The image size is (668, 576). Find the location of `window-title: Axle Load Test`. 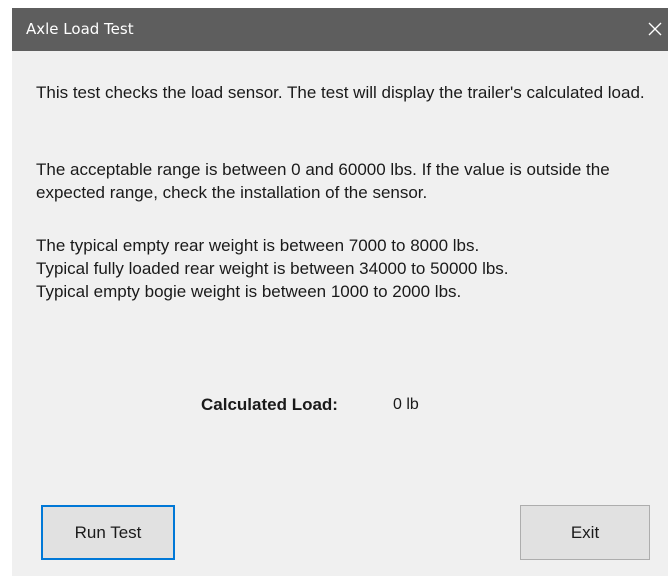

window-title: Axle Load Test is located at coordinates (80, 29).